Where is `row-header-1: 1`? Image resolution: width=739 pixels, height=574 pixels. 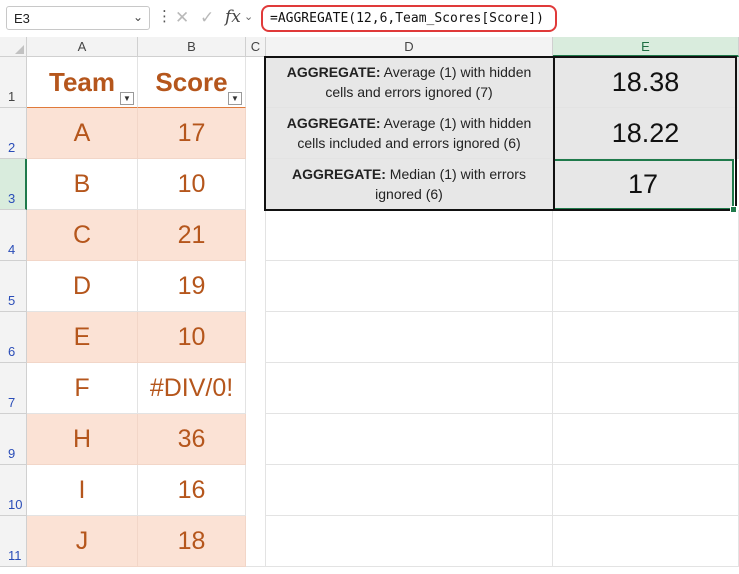 row-header-1: 1 is located at coordinates (13, 82).